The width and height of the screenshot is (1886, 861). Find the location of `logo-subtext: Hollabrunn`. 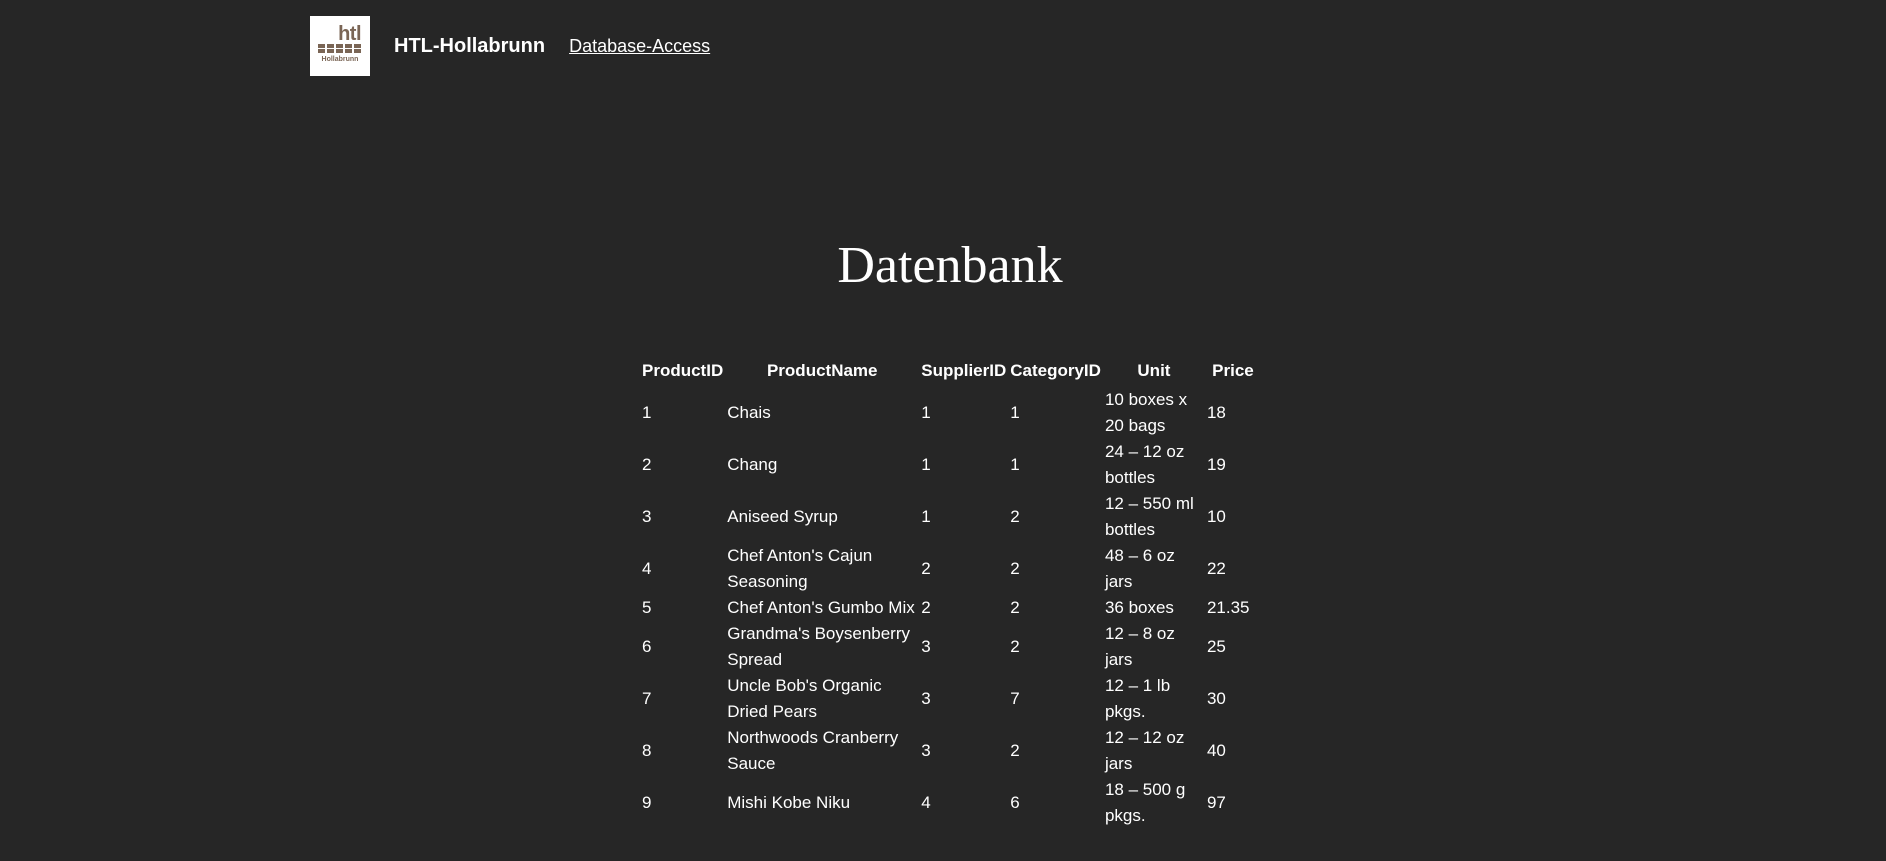

logo-subtext: Hollabrunn is located at coordinates (340, 59).